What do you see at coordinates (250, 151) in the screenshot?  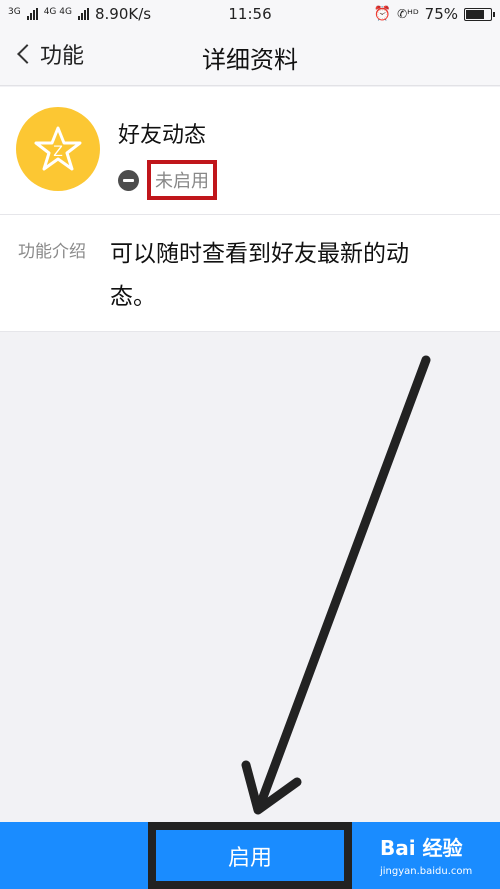 I see `feature-header: Z 好友动态 未启用` at bounding box center [250, 151].